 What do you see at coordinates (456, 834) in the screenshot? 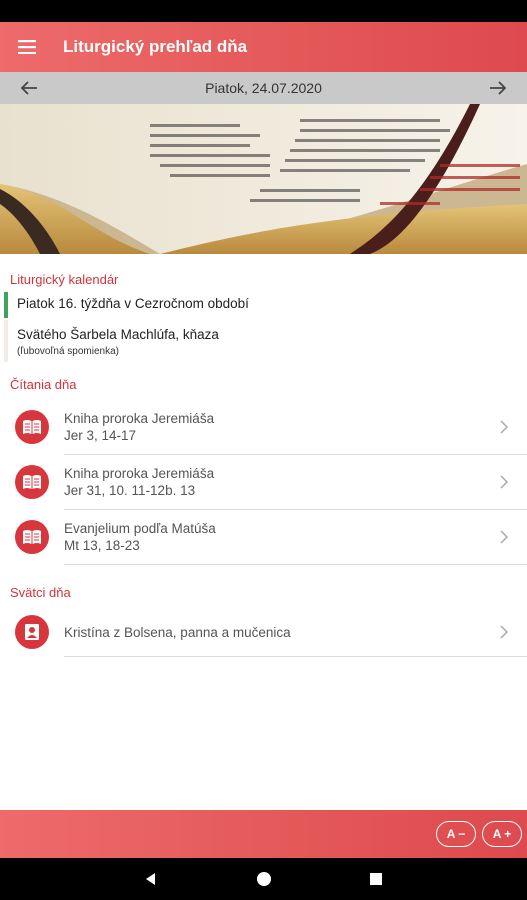
I see `font-decrease-button: A −` at bounding box center [456, 834].